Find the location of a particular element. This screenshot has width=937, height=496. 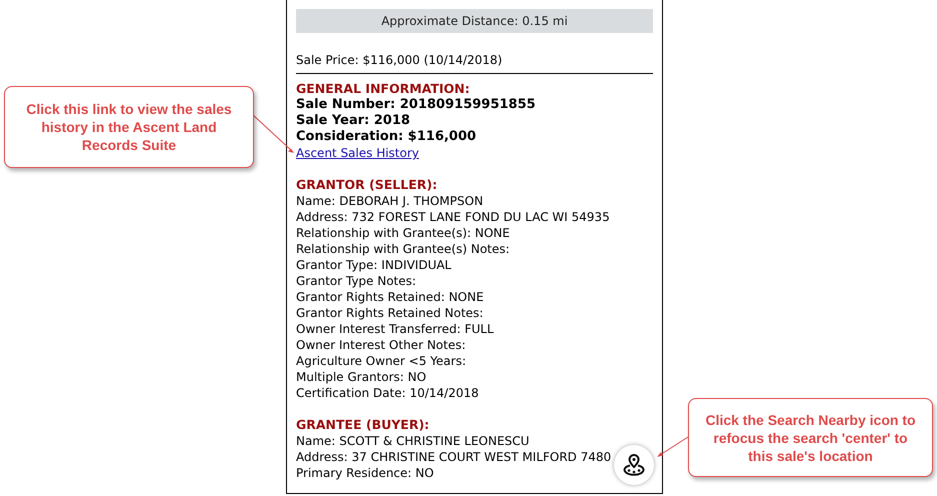

detail-line: Address: 732 FOREST LANE FOND DU LAC WI 54935 is located at coordinates (453, 217).